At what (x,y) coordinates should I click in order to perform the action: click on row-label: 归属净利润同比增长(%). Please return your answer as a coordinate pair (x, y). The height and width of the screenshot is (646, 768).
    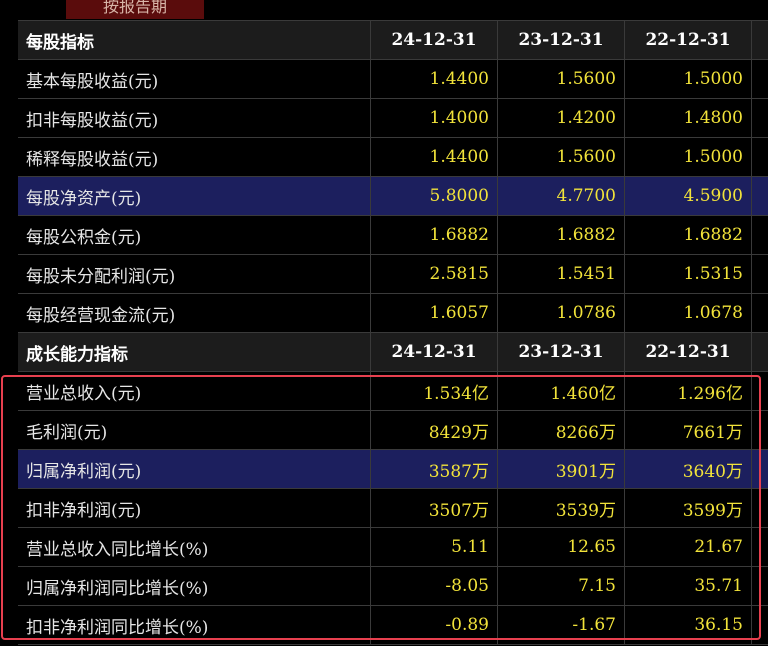
    Looking at the image, I should click on (194, 586).